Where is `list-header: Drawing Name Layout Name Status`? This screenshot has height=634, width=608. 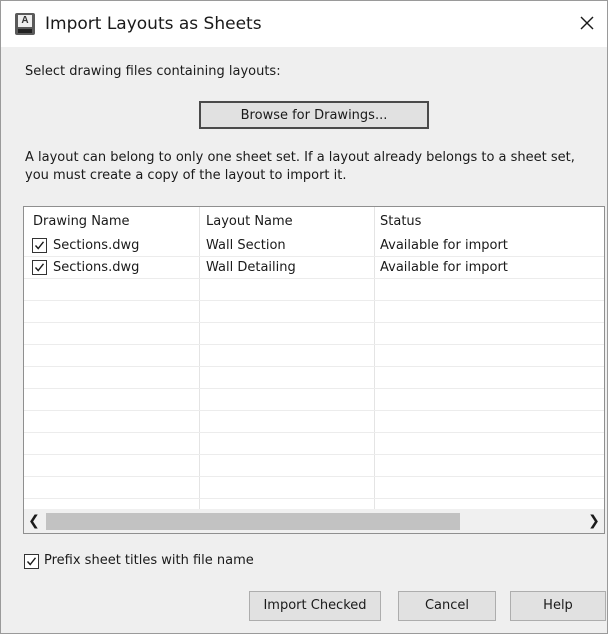 list-header: Drawing Name Layout Name Status is located at coordinates (314, 221).